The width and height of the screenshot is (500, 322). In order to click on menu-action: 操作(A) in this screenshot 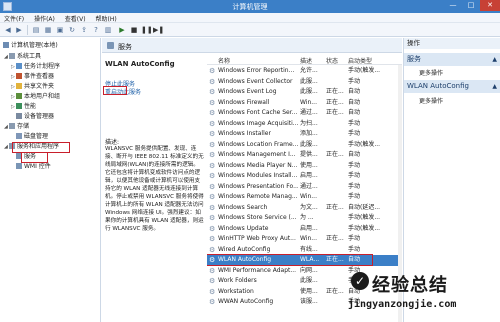, I will do `click(44, 18)`.